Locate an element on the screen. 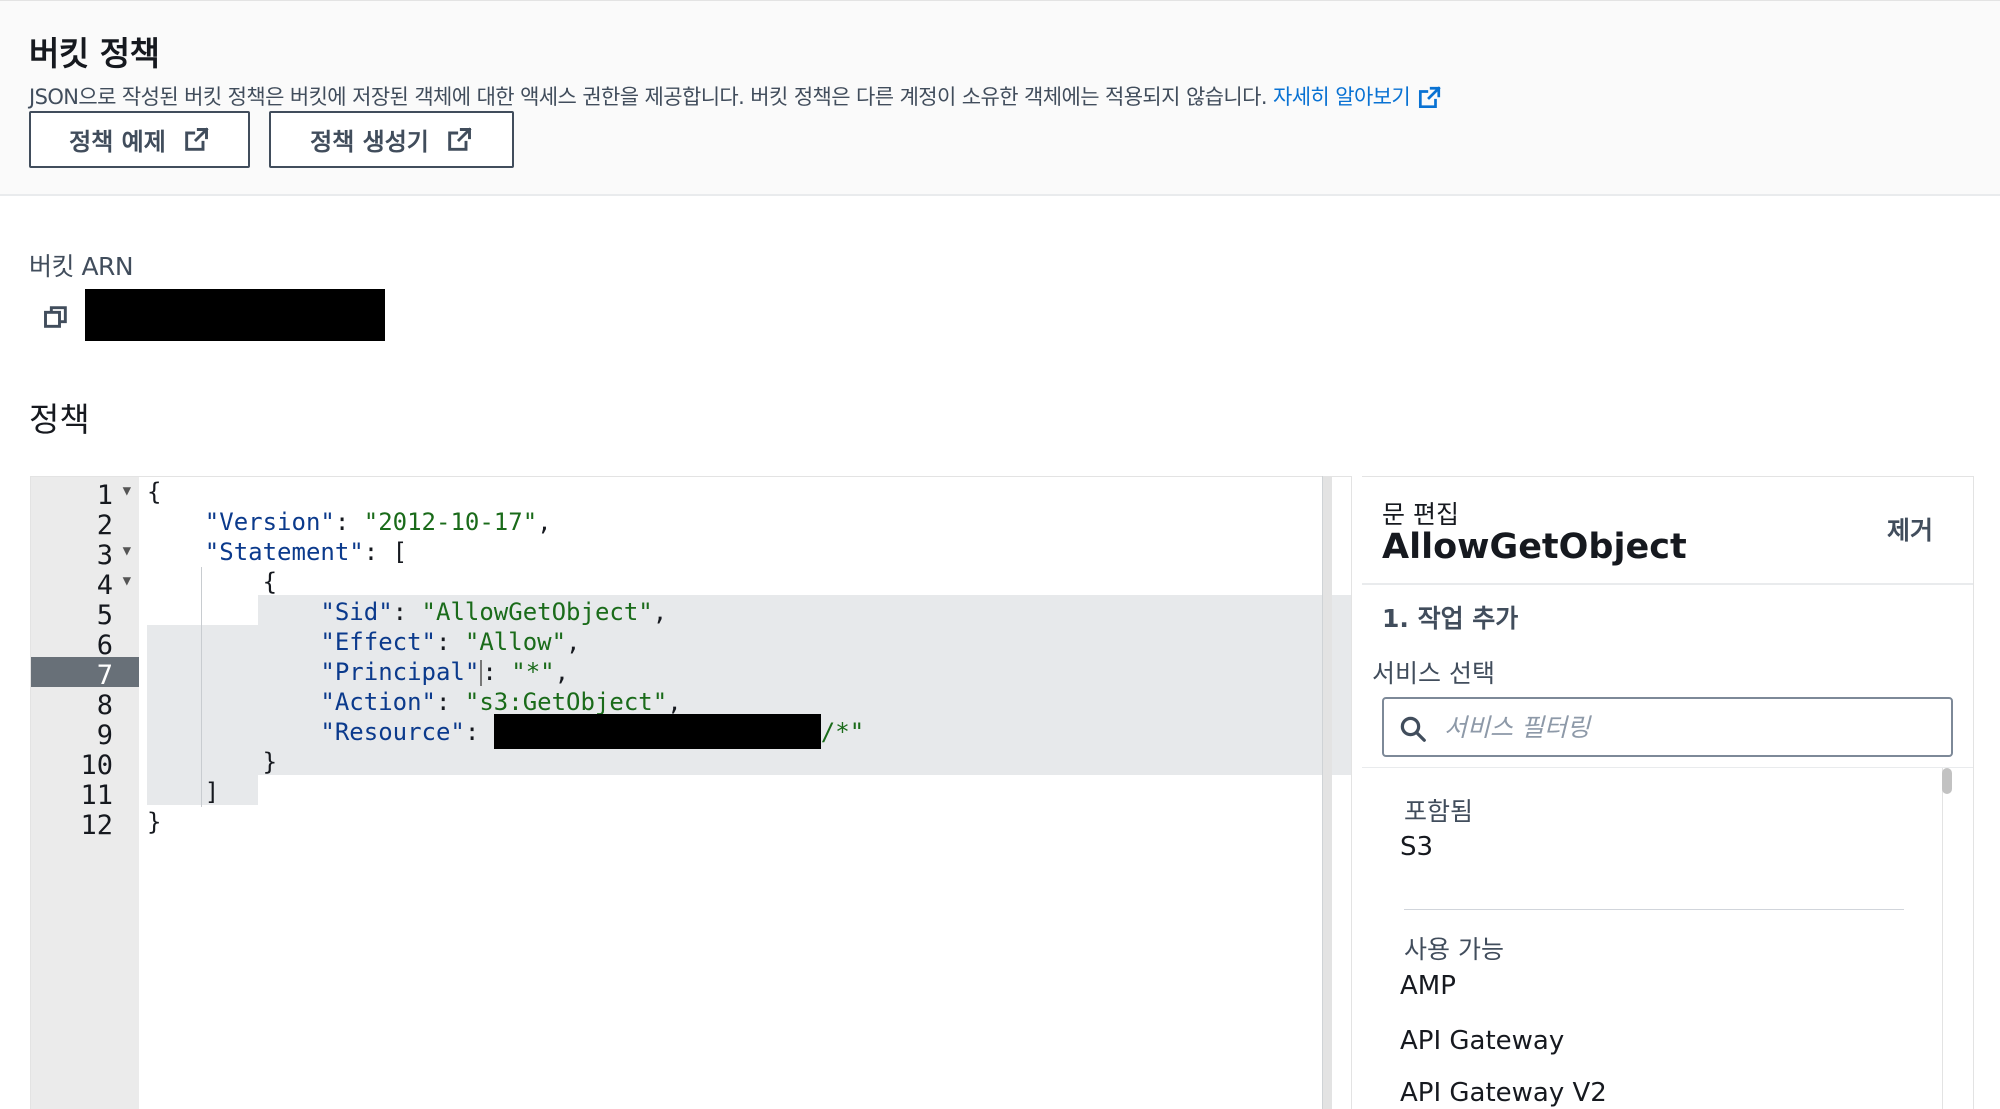  service-item-amp: AMP is located at coordinates (1428, 986).